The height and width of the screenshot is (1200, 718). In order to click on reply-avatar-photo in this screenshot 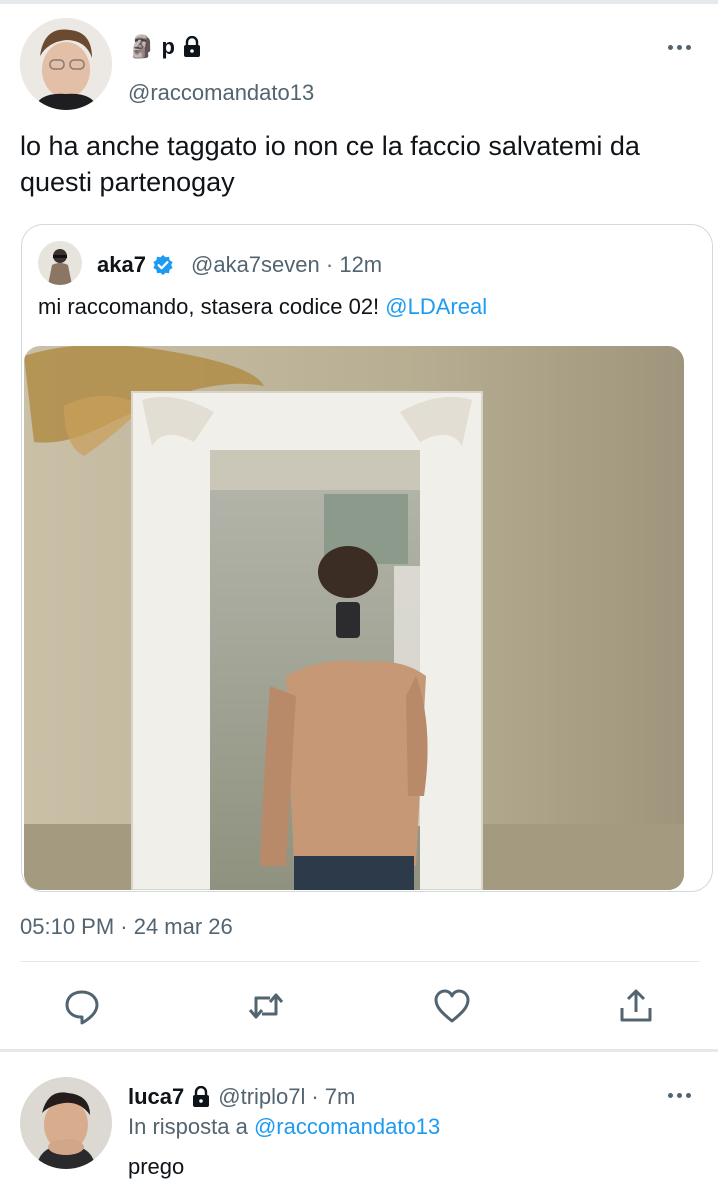, I will do `click(66, 1123)`.